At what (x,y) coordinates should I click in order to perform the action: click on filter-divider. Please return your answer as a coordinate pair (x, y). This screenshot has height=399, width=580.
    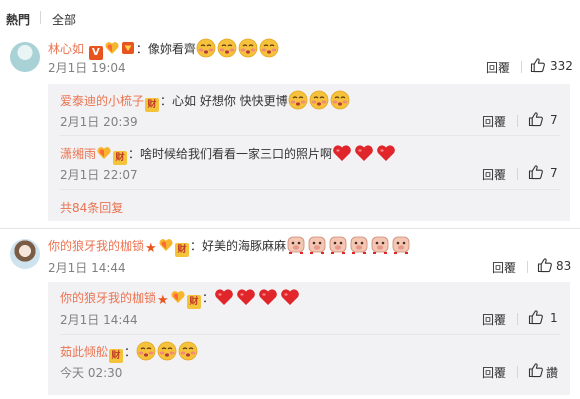
    Looking at the image, I should click on (40, 17).